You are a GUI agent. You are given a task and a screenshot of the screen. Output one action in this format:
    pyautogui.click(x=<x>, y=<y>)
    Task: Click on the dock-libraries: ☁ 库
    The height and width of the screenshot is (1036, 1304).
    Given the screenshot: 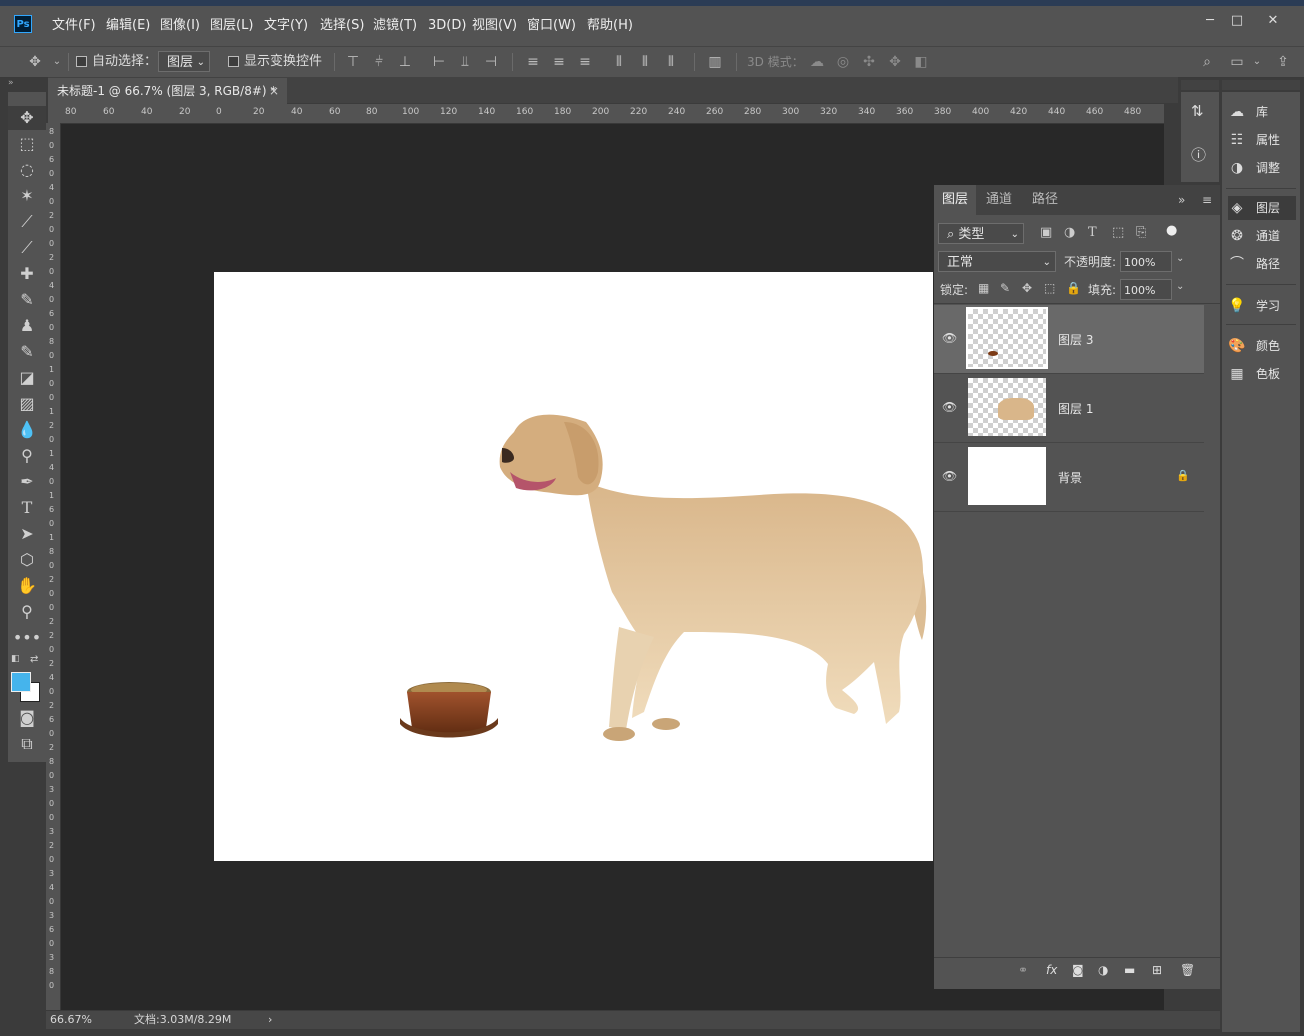 What is the action you would take?
    pyautogui.click(x=1262, y=112)
    